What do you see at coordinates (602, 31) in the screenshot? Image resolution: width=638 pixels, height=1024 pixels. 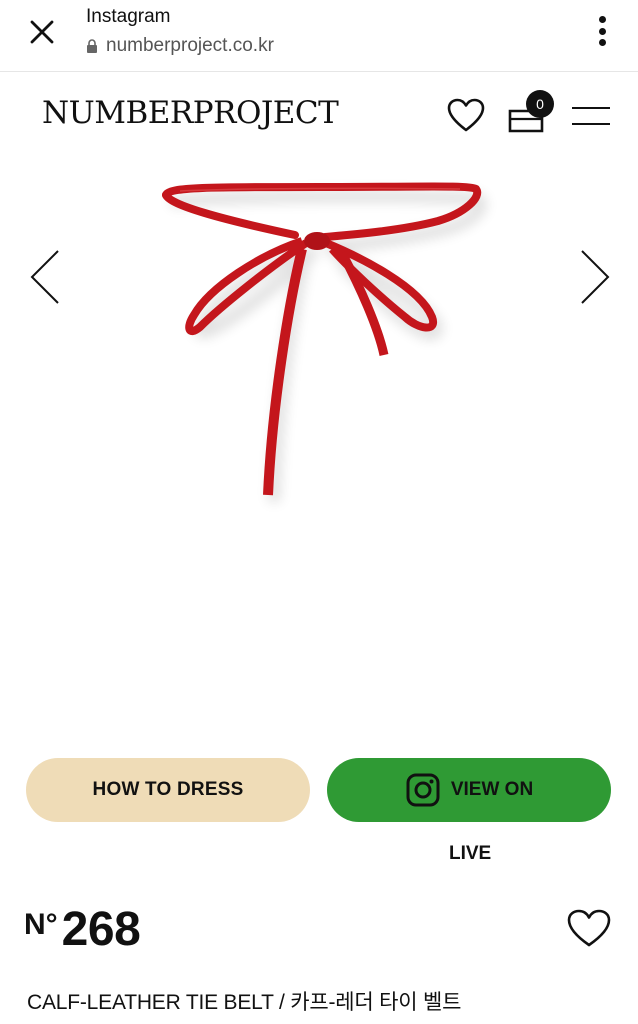 I see `kebab-menu-icon` at bounding box center [602, 31].